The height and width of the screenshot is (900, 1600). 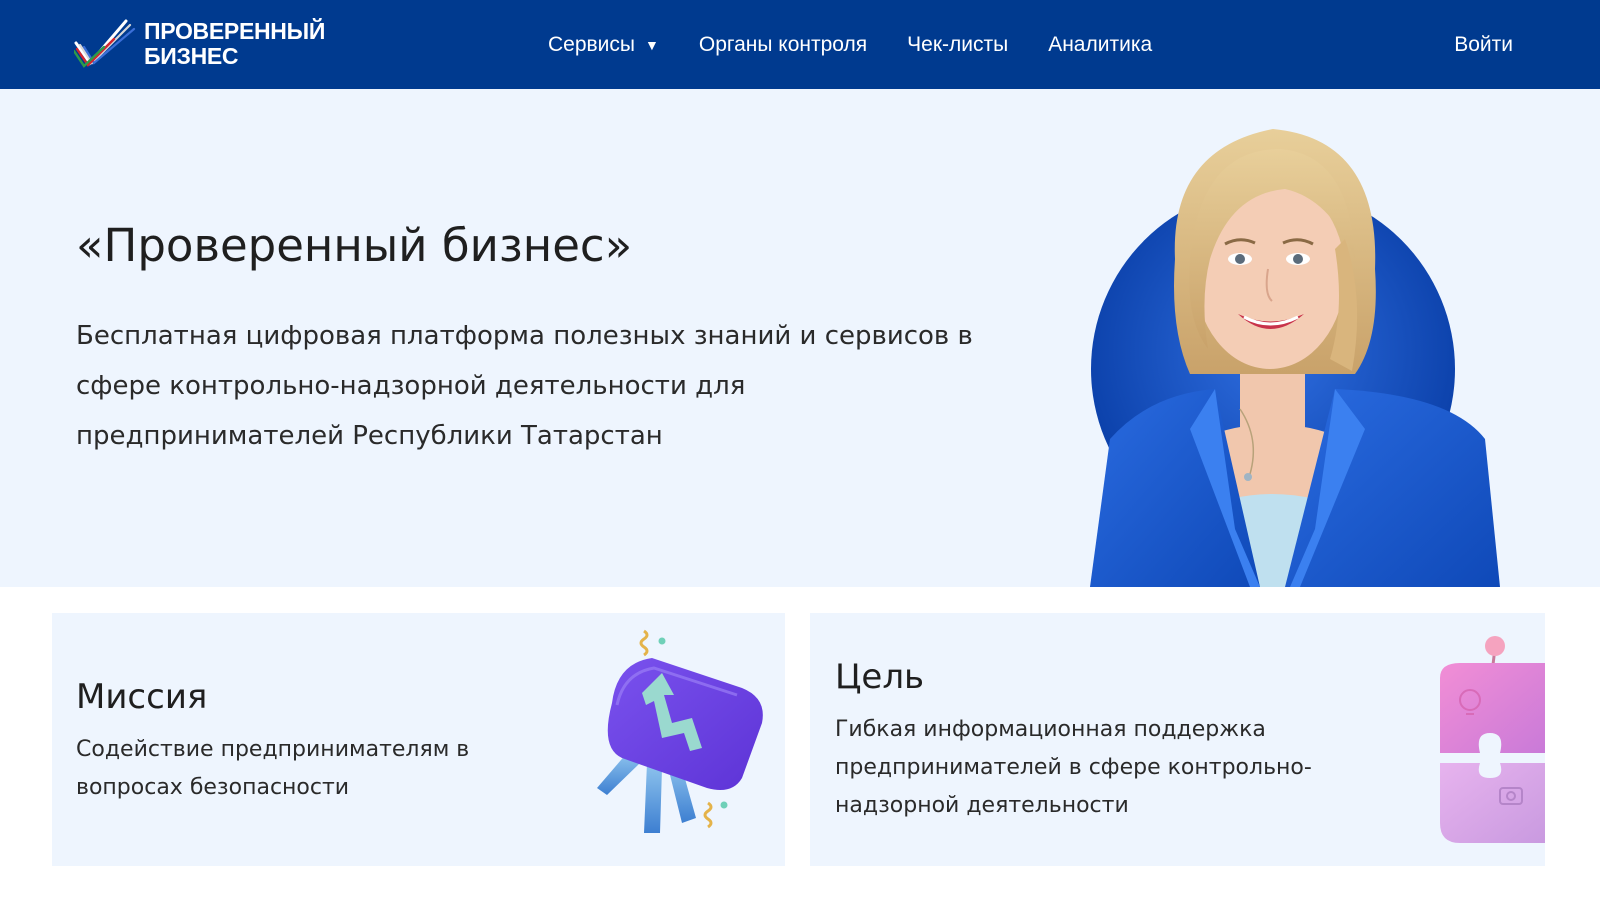 I want to click on growth-board-icon, so click(x=680, y=731).